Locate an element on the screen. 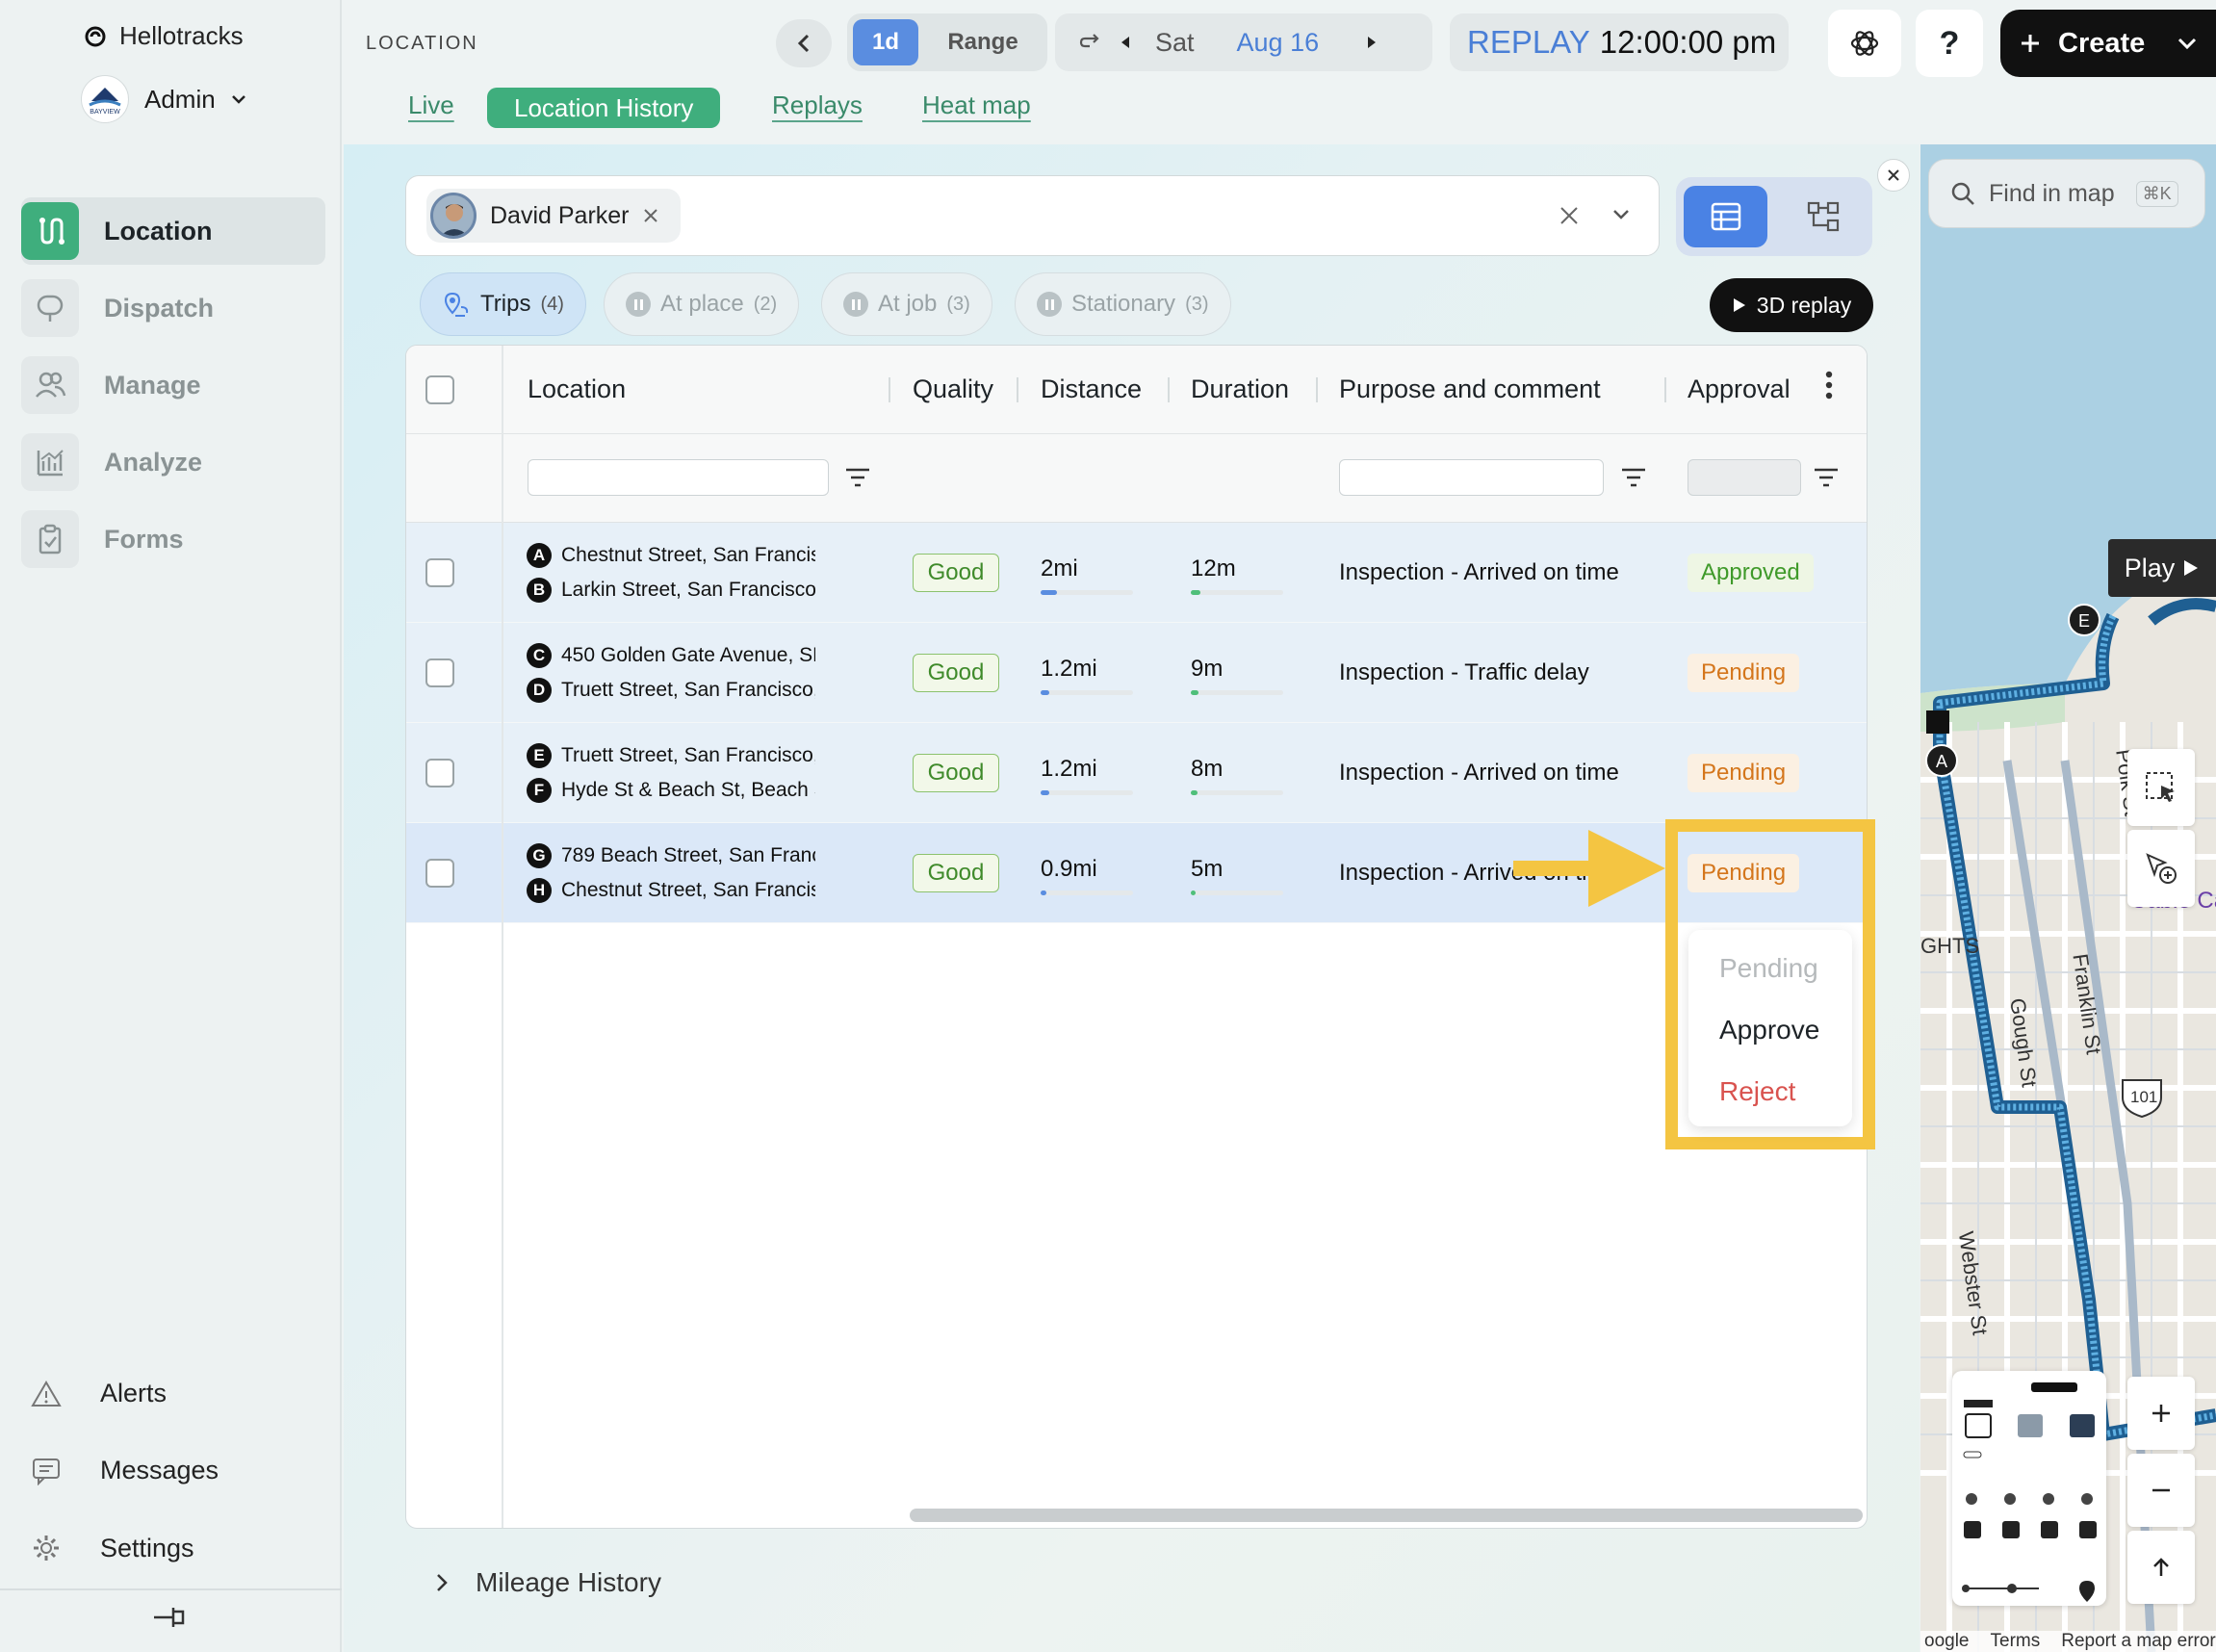 Image resolution: width=2216 pixels, height=1652 pixels. remove-person-icon is located at coordinates (650, 215).